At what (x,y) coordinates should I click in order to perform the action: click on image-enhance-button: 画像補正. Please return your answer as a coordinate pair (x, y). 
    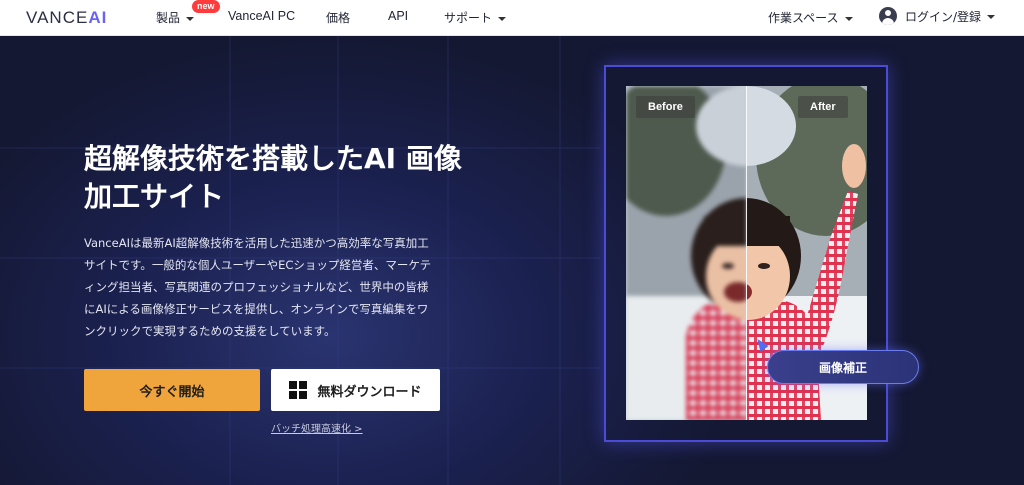
    Looking at the image, I should click on (843, 367).